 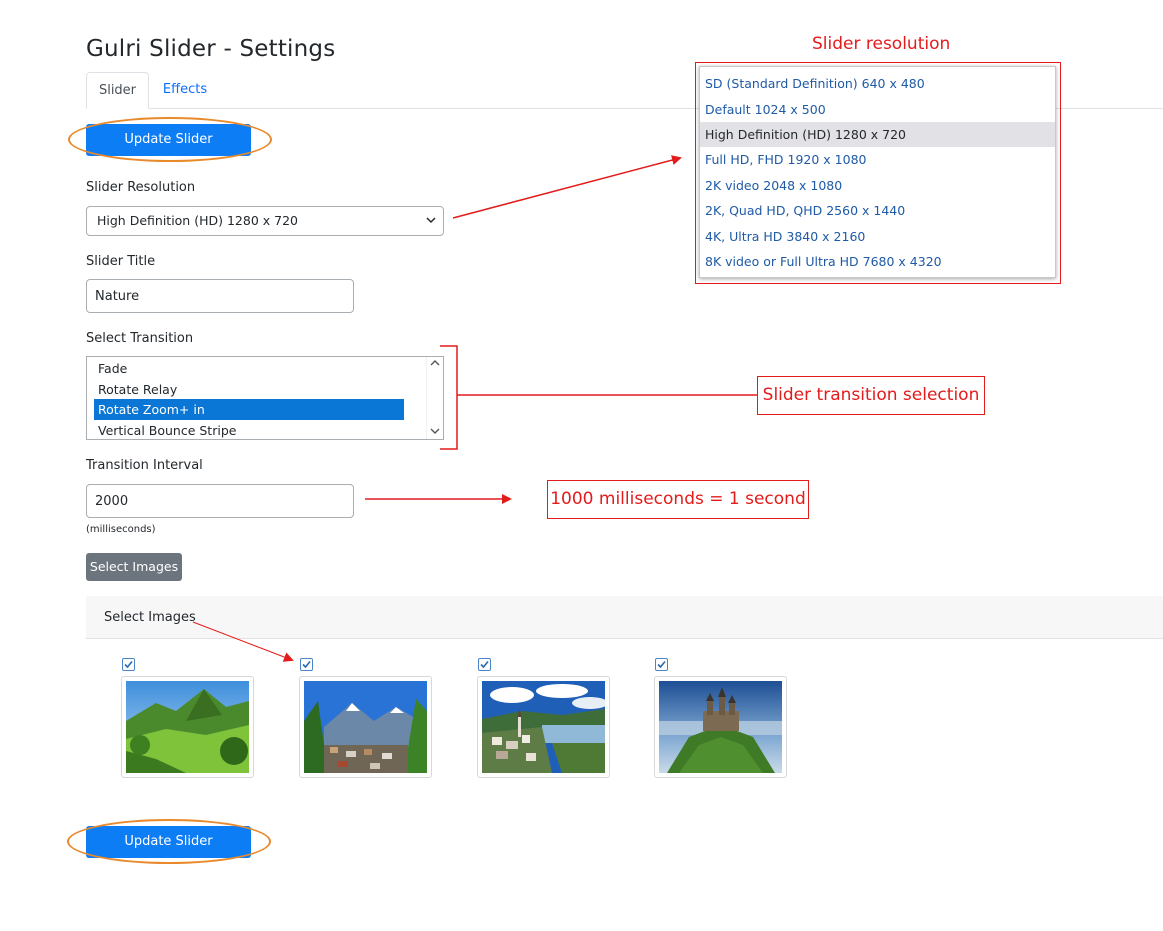 I want to click on transition-option: Rotate Relay, so click(x=249, y=389).